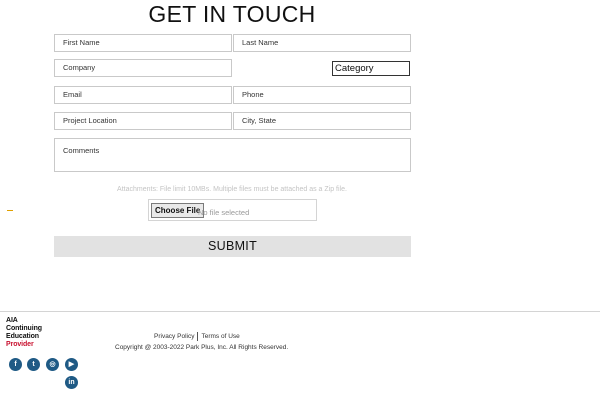 This screenshot has width=600, height=400. I want to click on first-name-field: First Name, so click(143, 43).